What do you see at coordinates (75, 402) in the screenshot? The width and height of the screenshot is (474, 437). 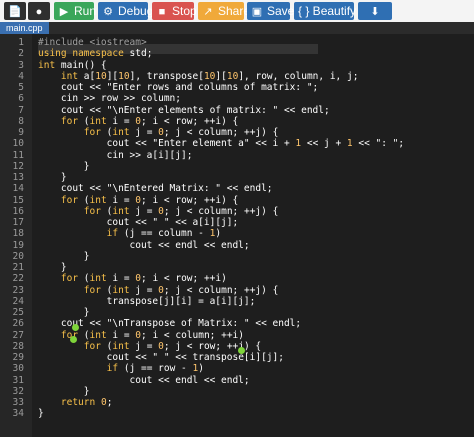 I see `code-line: return 0;` at bounding box center [75, 402].